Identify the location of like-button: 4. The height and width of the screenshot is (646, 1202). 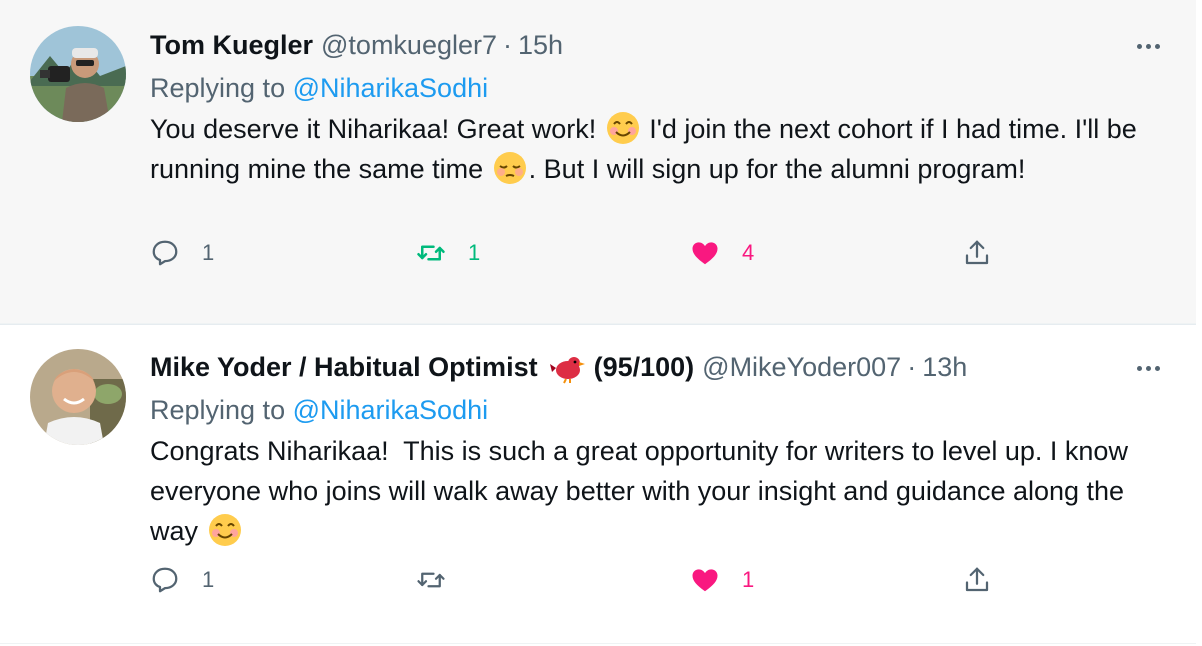
(722, 253).